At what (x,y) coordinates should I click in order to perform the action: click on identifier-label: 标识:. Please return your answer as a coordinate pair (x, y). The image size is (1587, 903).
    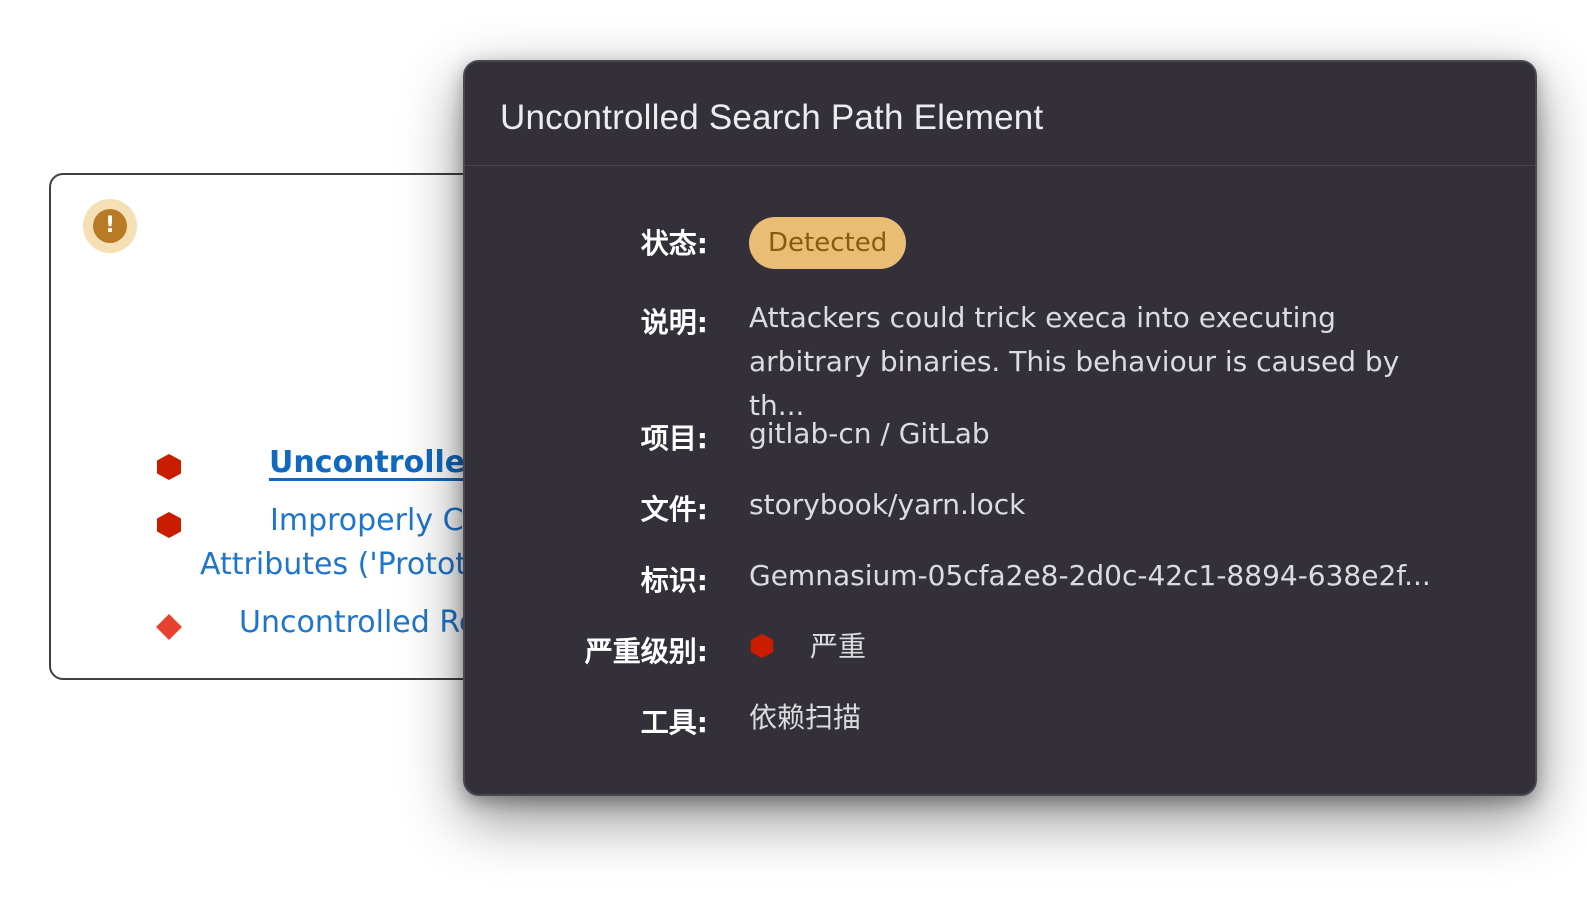
    Looking at the image, I should click on (674, 580).